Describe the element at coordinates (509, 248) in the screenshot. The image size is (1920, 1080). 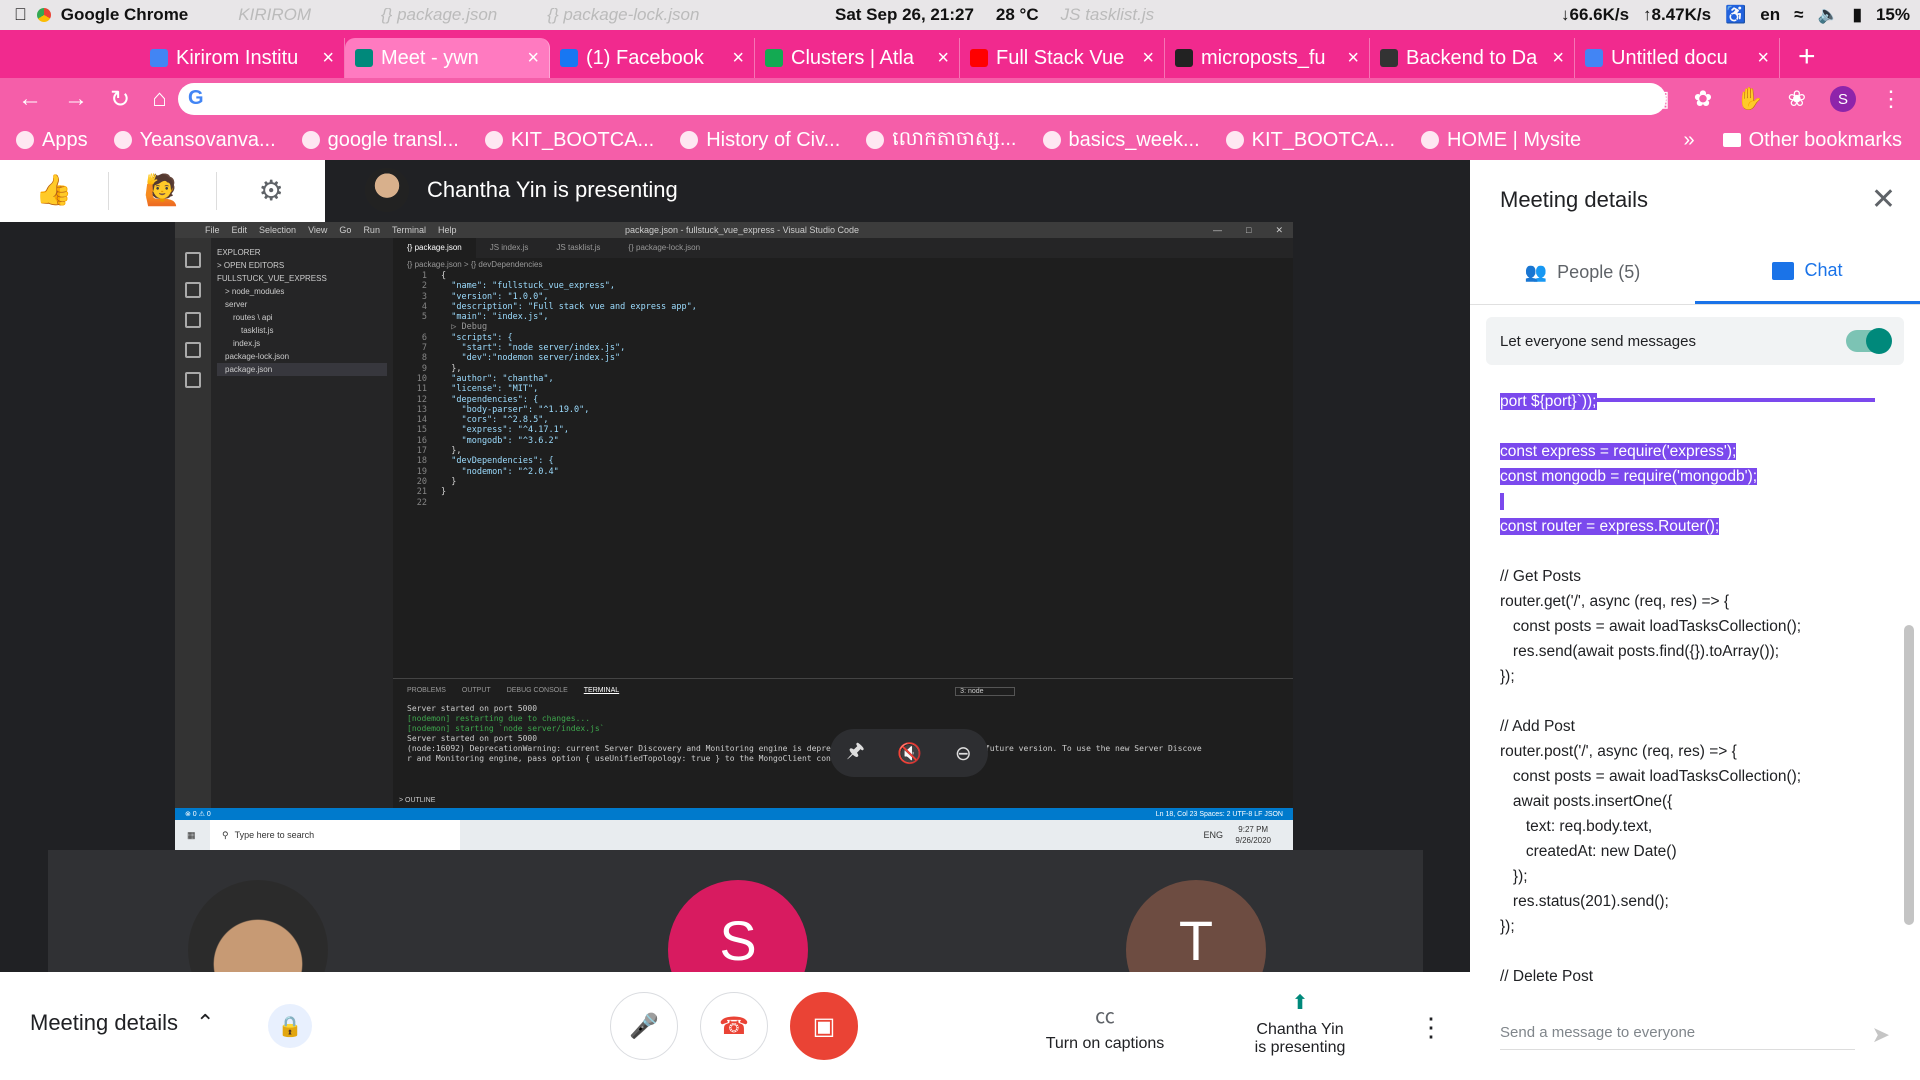
I see `editor-tab: JS index.js` at that location.